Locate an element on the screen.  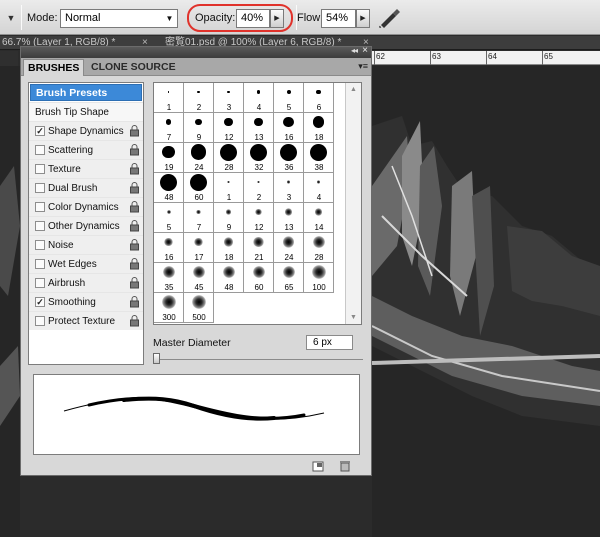
close-icon: × is located at coordinates (365, 50).